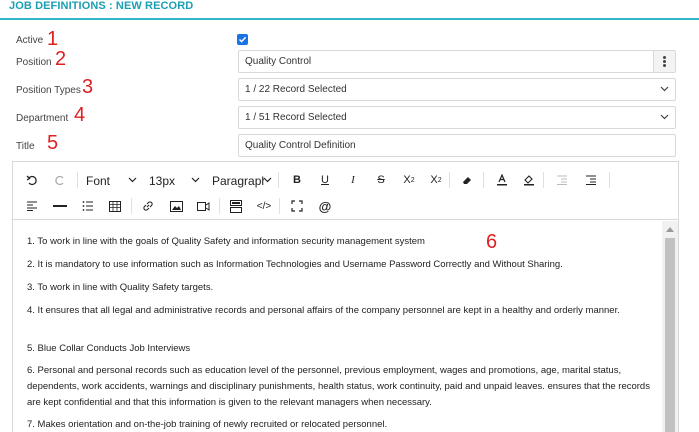  What do you see at coordinates (53, 143) in the screenshot?
I see `marker-5: 5` at bounding box center [53, 143].